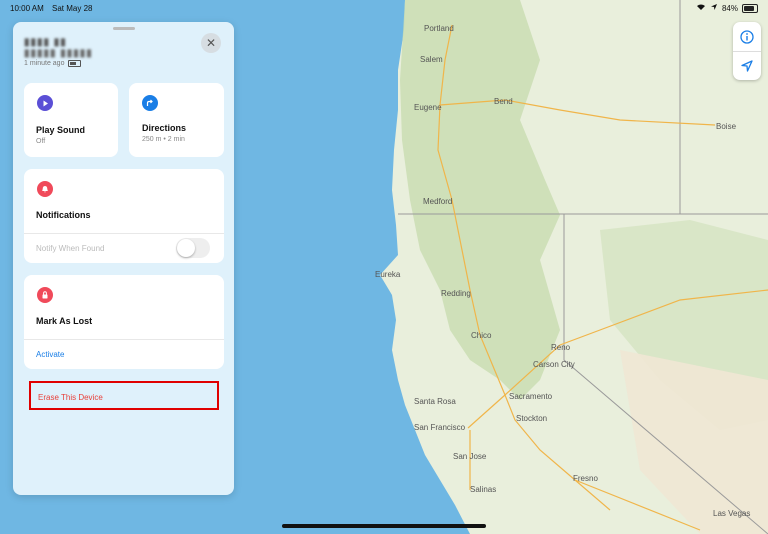  I want to click on city-label: Redding, so click(456, 293).